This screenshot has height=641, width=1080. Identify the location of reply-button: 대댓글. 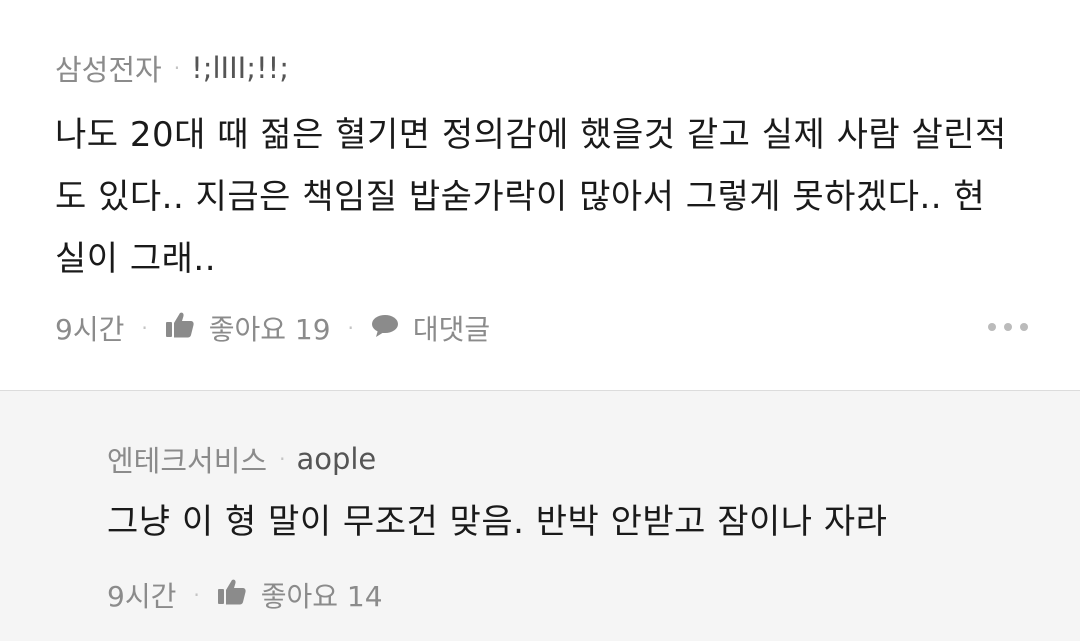
(451, 328).